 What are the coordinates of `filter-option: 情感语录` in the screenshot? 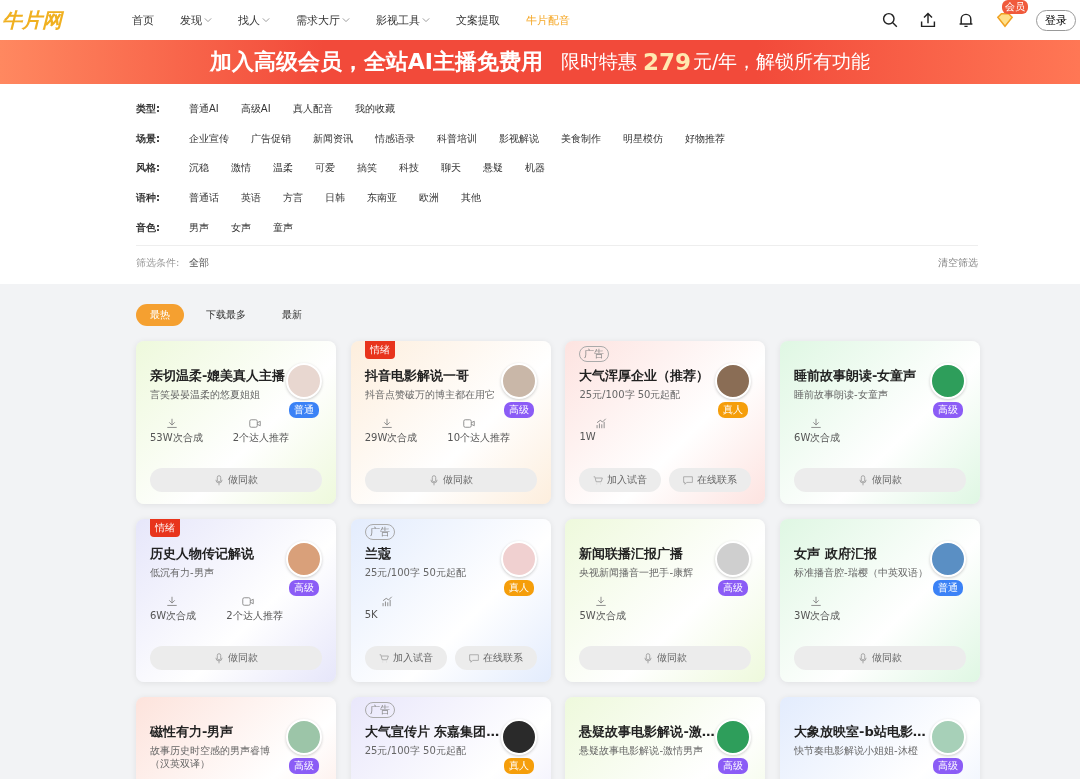 It's located at (395, 138).